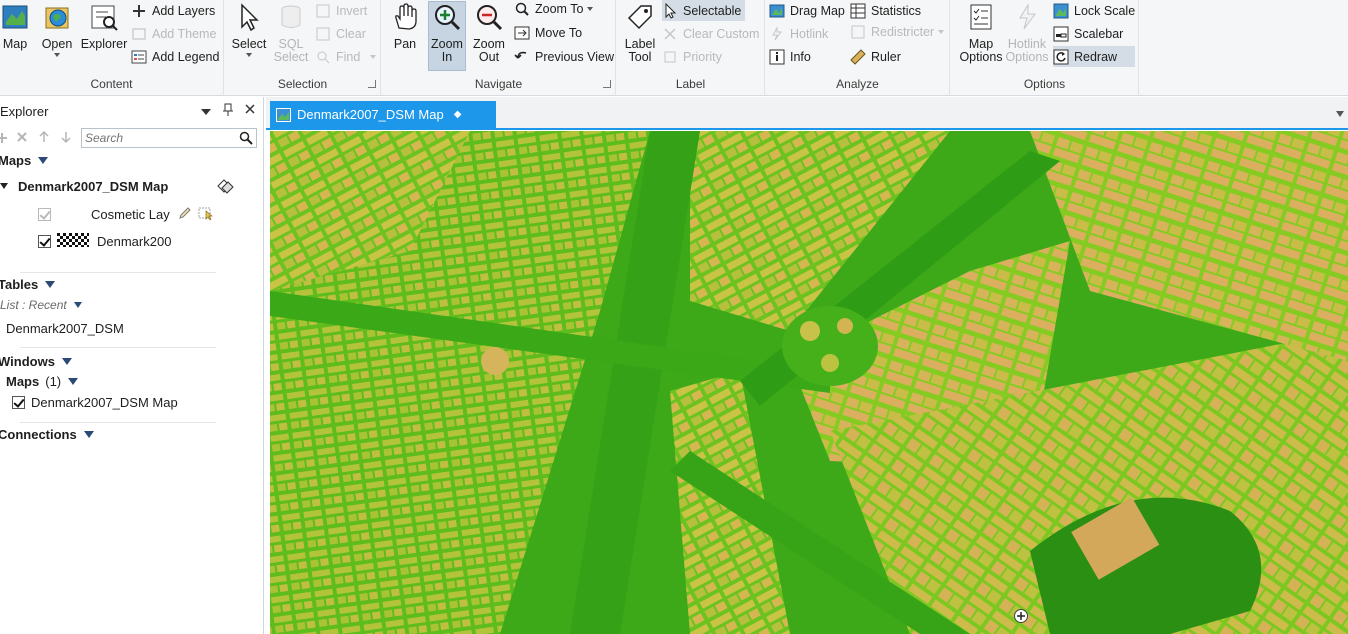  I want to click on zoom-in-button: Zoom In, so click(447, 36).